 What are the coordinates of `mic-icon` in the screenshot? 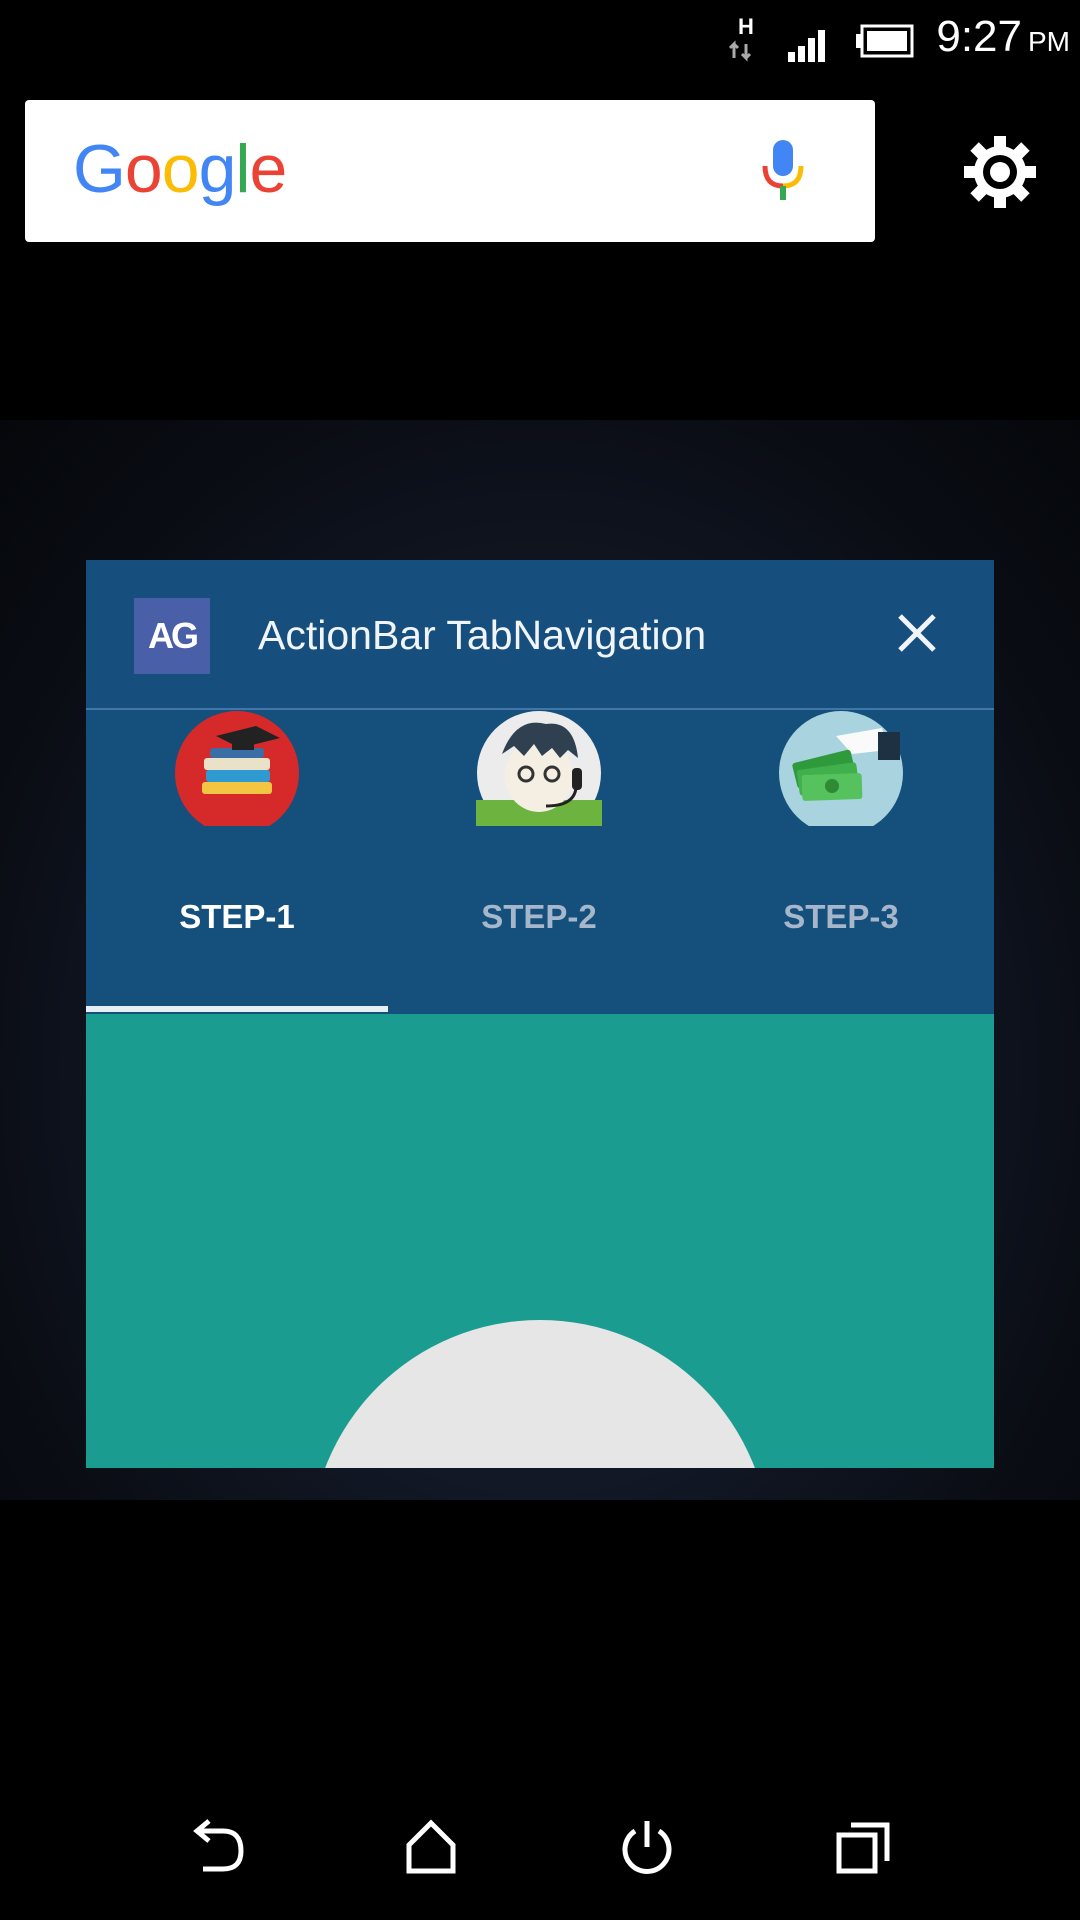 It's located at (783, 173).